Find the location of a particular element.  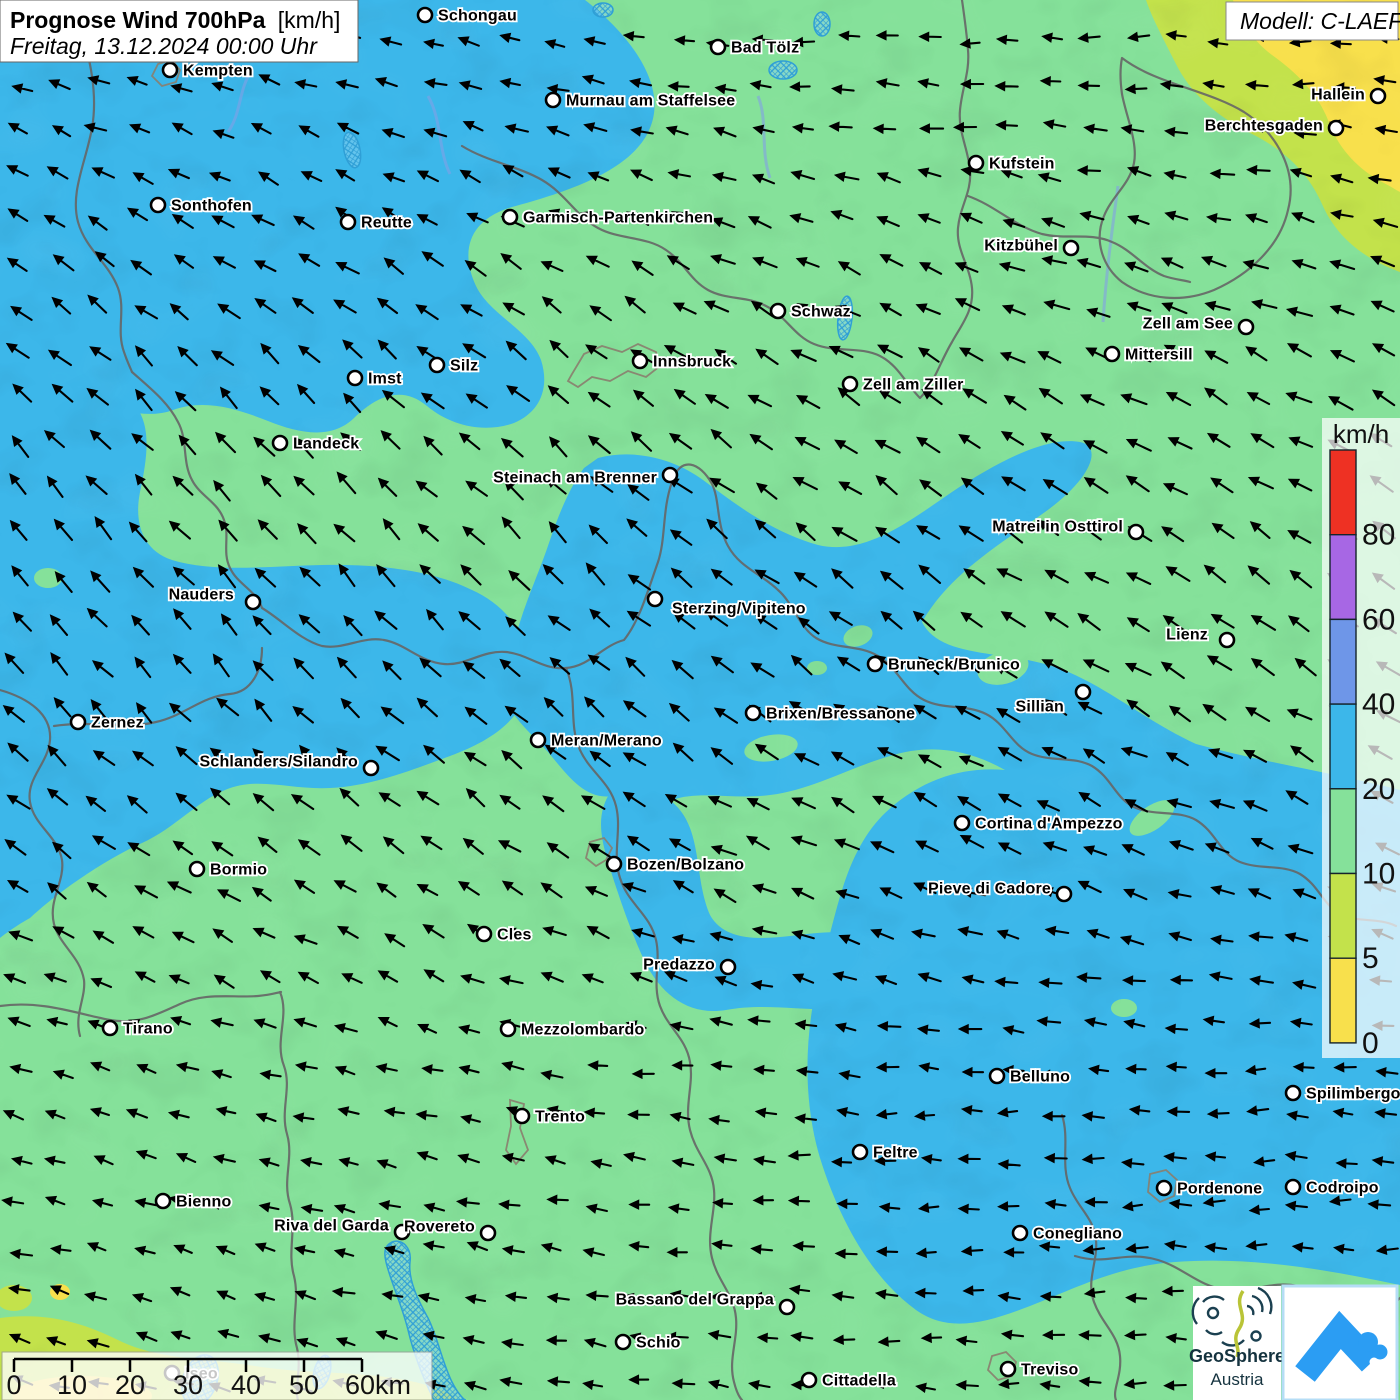

scale-bar-label: 0 is located at coordinates (13, 1385).